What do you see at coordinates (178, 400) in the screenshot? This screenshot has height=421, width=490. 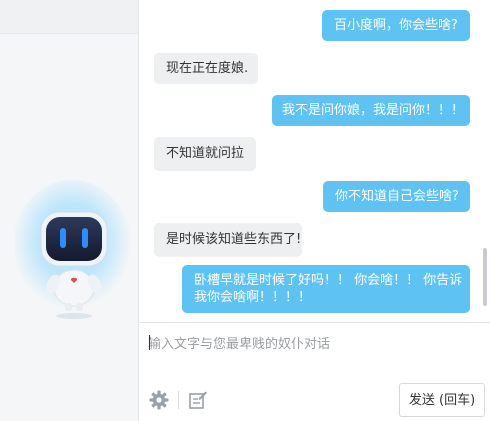 I see `toolbar-divider` at bounding box center [178, 400].